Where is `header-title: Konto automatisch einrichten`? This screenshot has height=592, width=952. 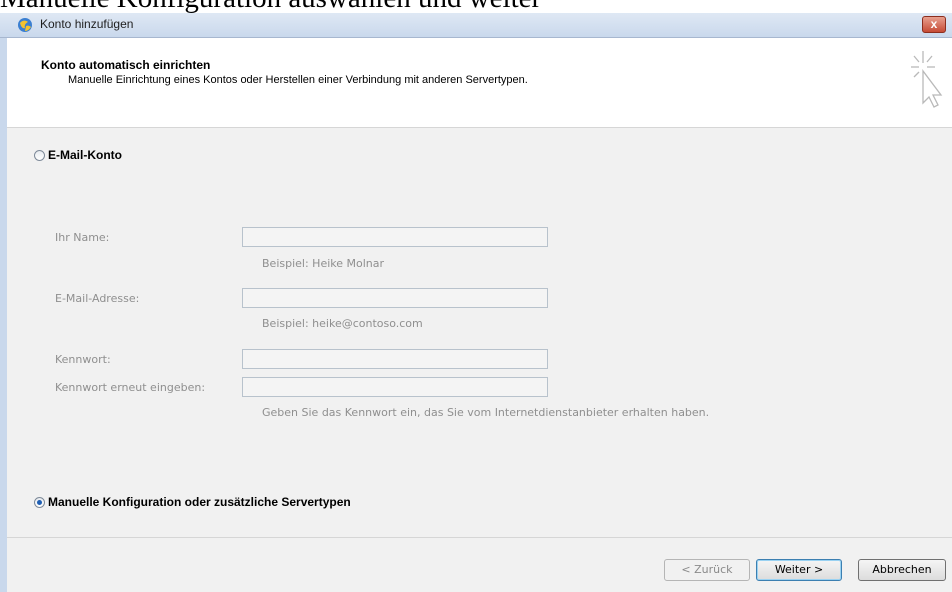
header-title: Konto automatisch einrichten is located at coordinates (126, 65).